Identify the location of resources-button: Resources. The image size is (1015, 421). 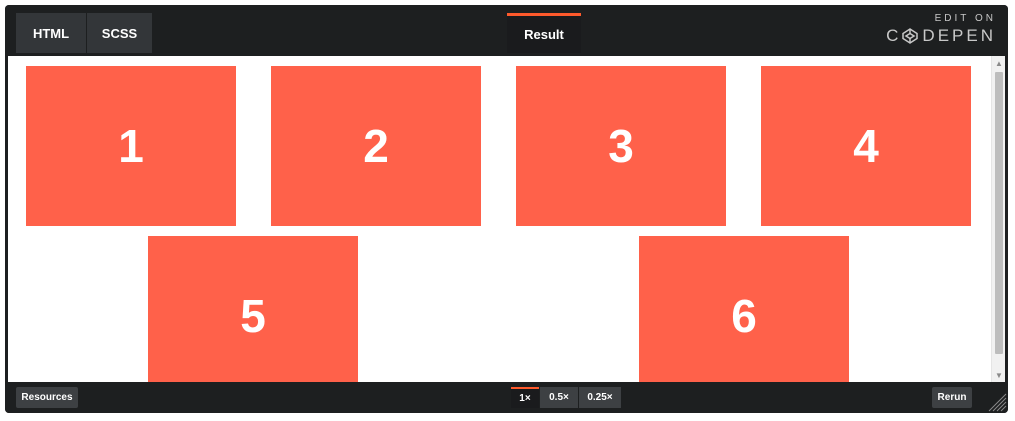
(47, 397).